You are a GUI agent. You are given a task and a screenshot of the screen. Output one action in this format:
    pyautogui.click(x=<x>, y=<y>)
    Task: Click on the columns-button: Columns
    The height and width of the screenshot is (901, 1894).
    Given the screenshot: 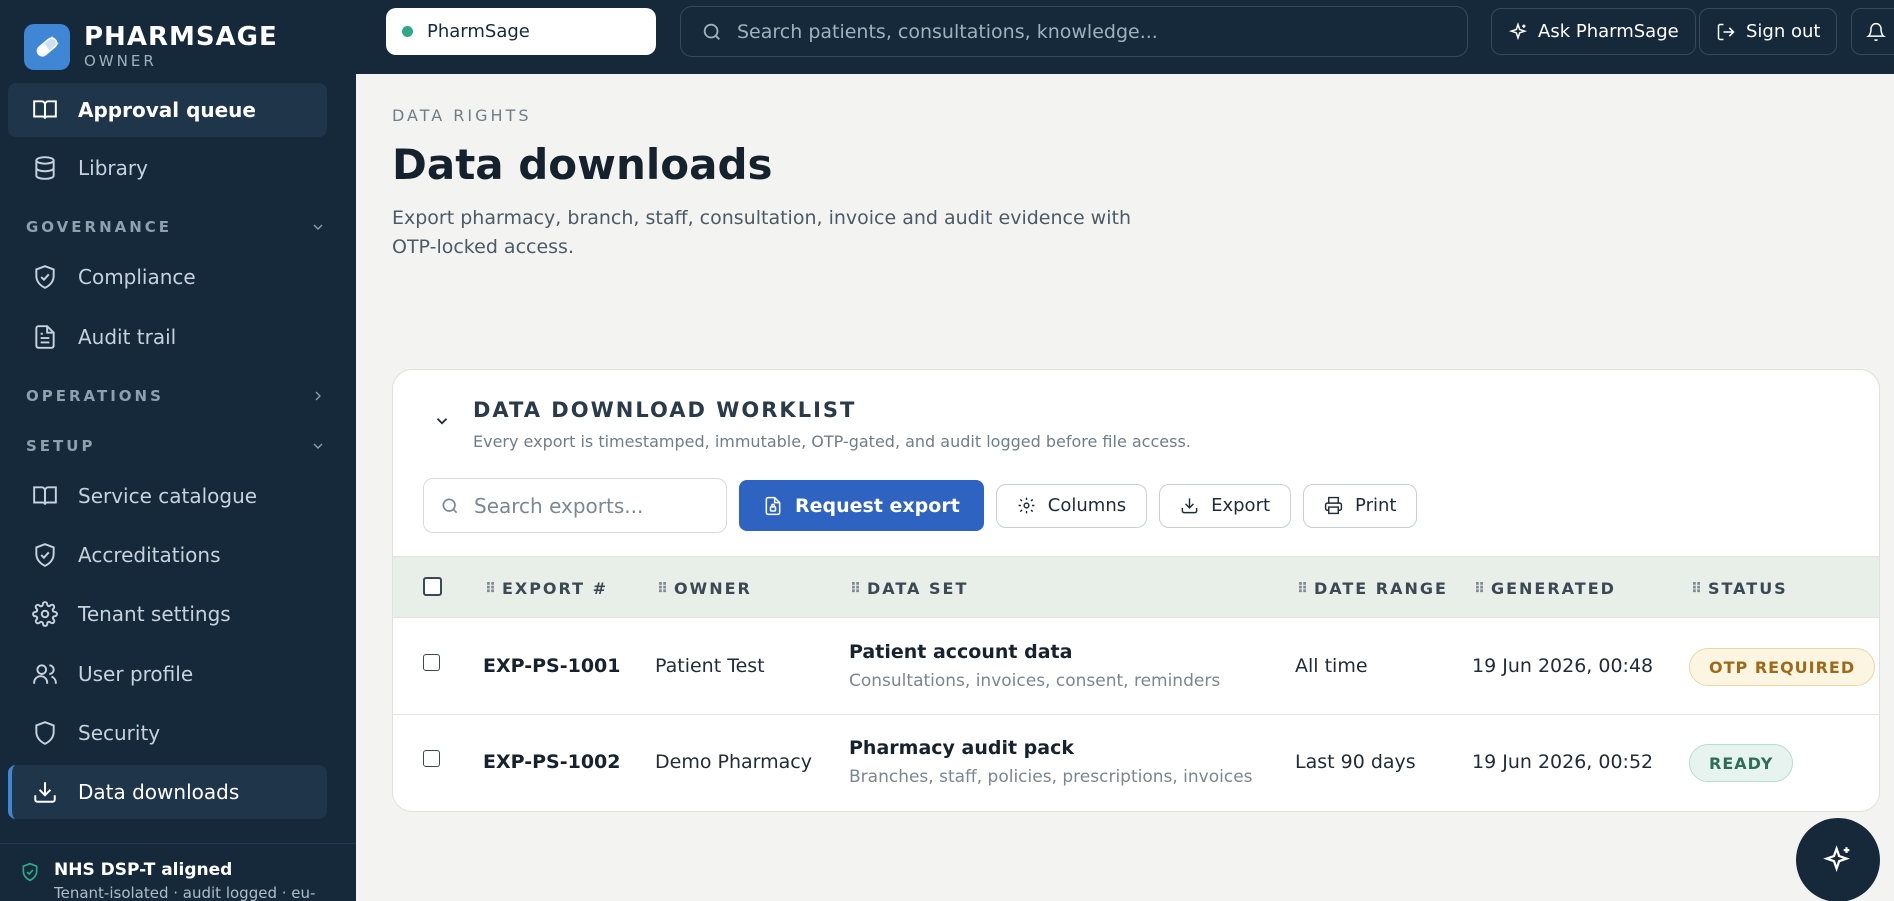 What is the action you would take?
    pyautogui.click(x=1071, y=505)
    